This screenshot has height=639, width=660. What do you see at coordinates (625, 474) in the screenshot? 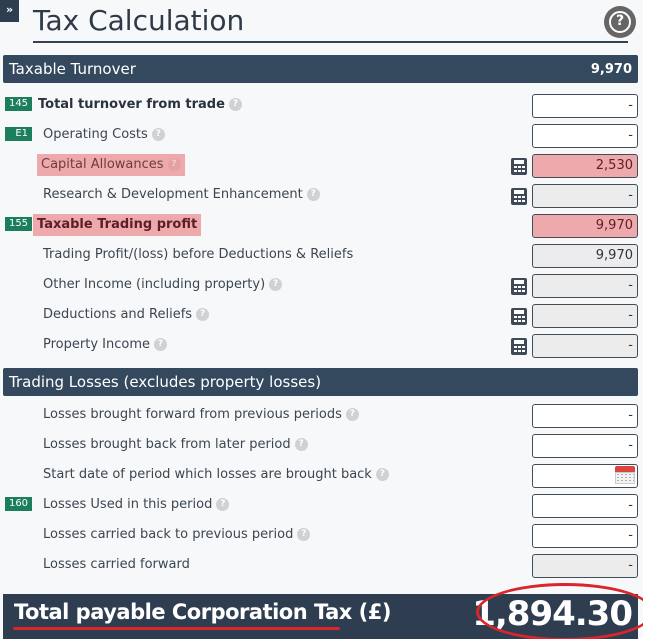
I see `calendar-icon` at bounding box center [625, 474].